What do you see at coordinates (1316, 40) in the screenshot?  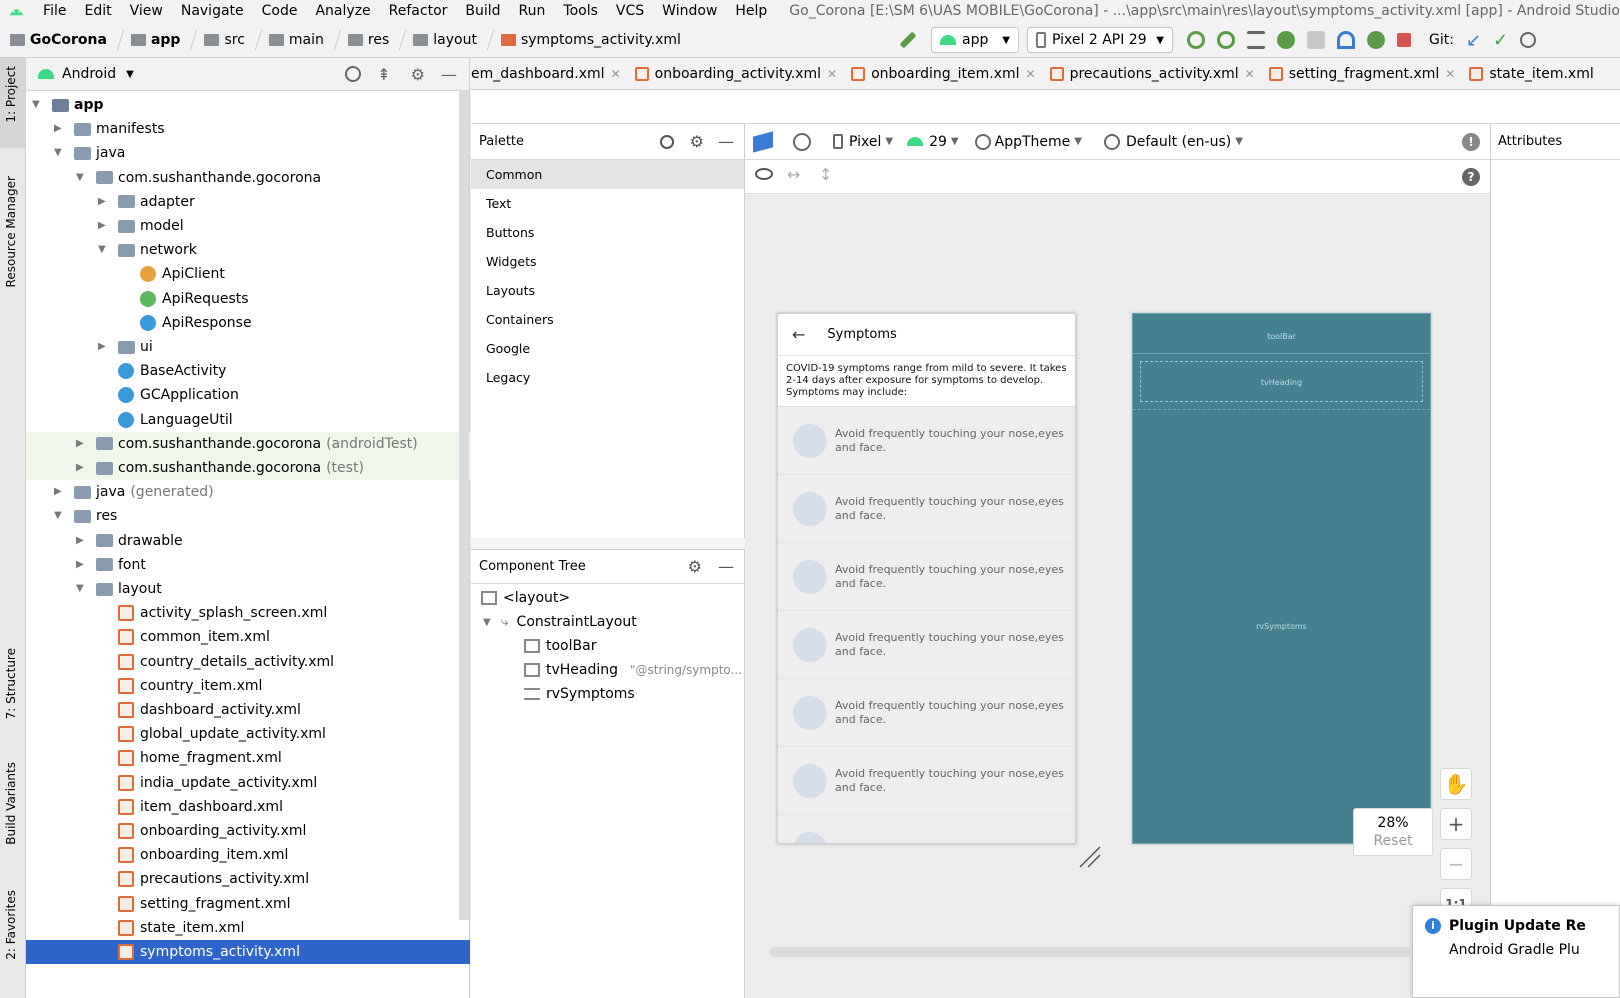 I see `profile-shield-icon` at bounding box center [1316, 40].